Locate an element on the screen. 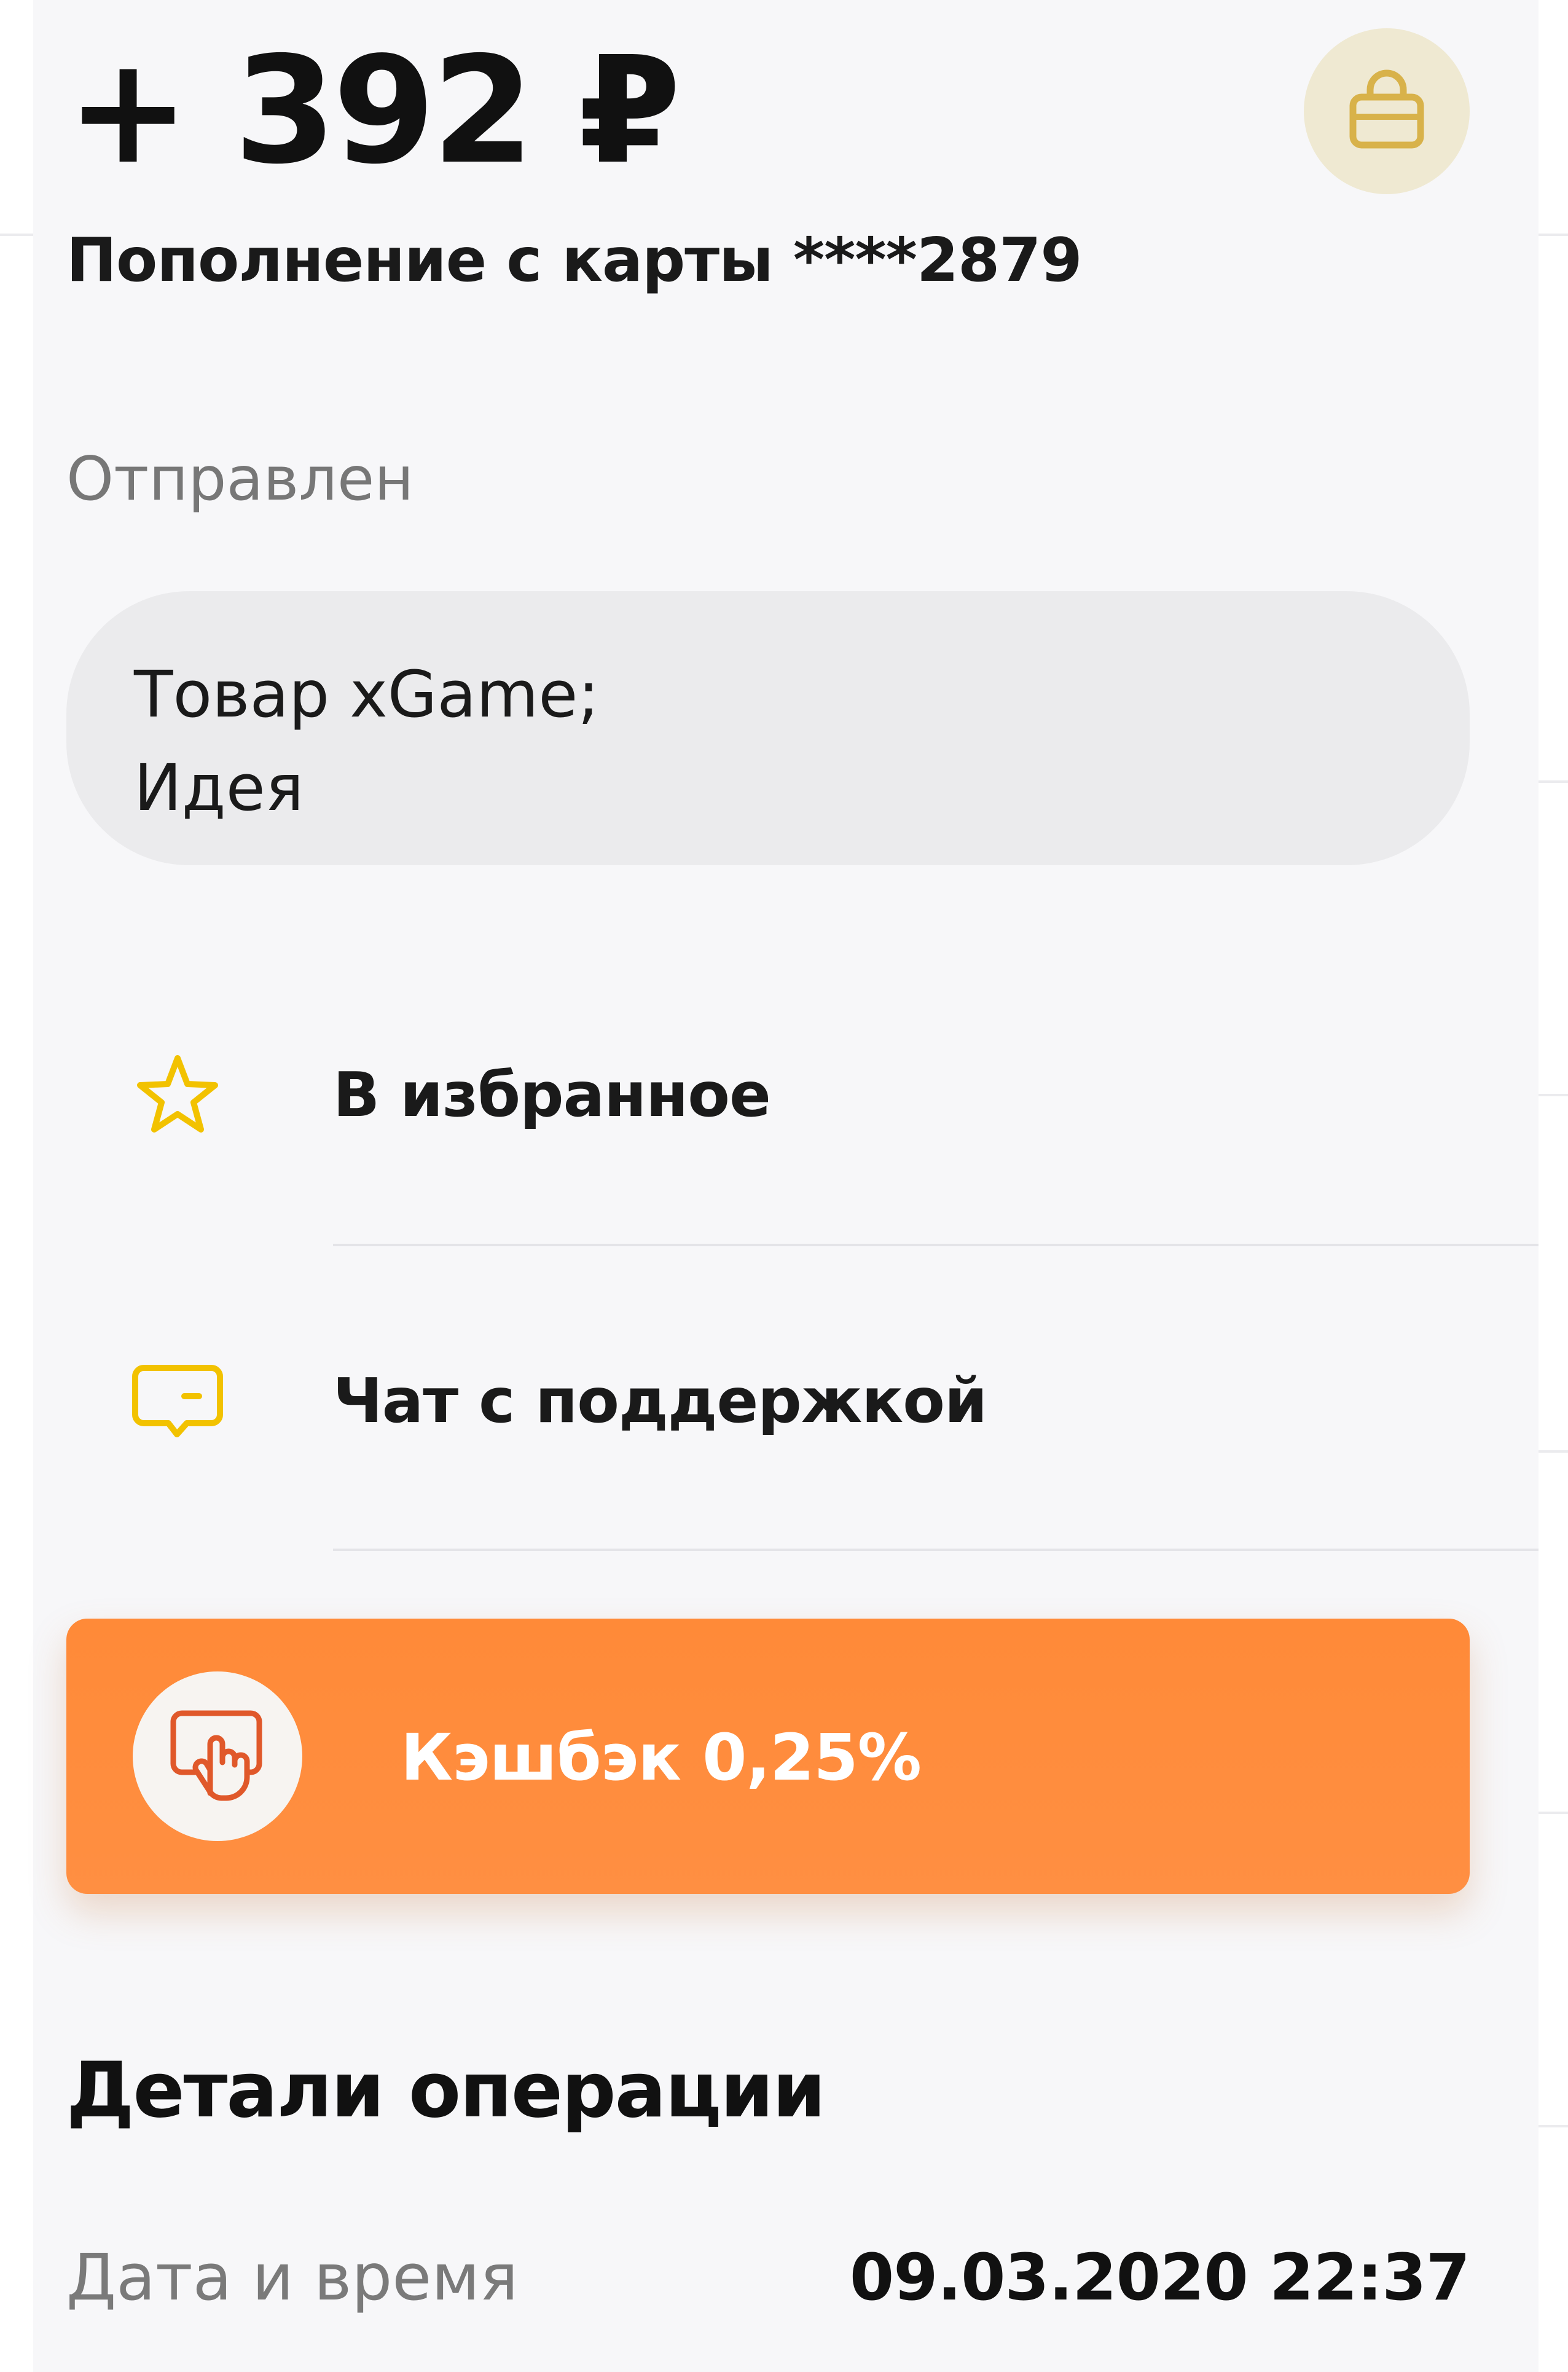 The height and width of the screenshot is (2372, 1568). datetime-label: Дата и время is located at coordinates (292, 2277).